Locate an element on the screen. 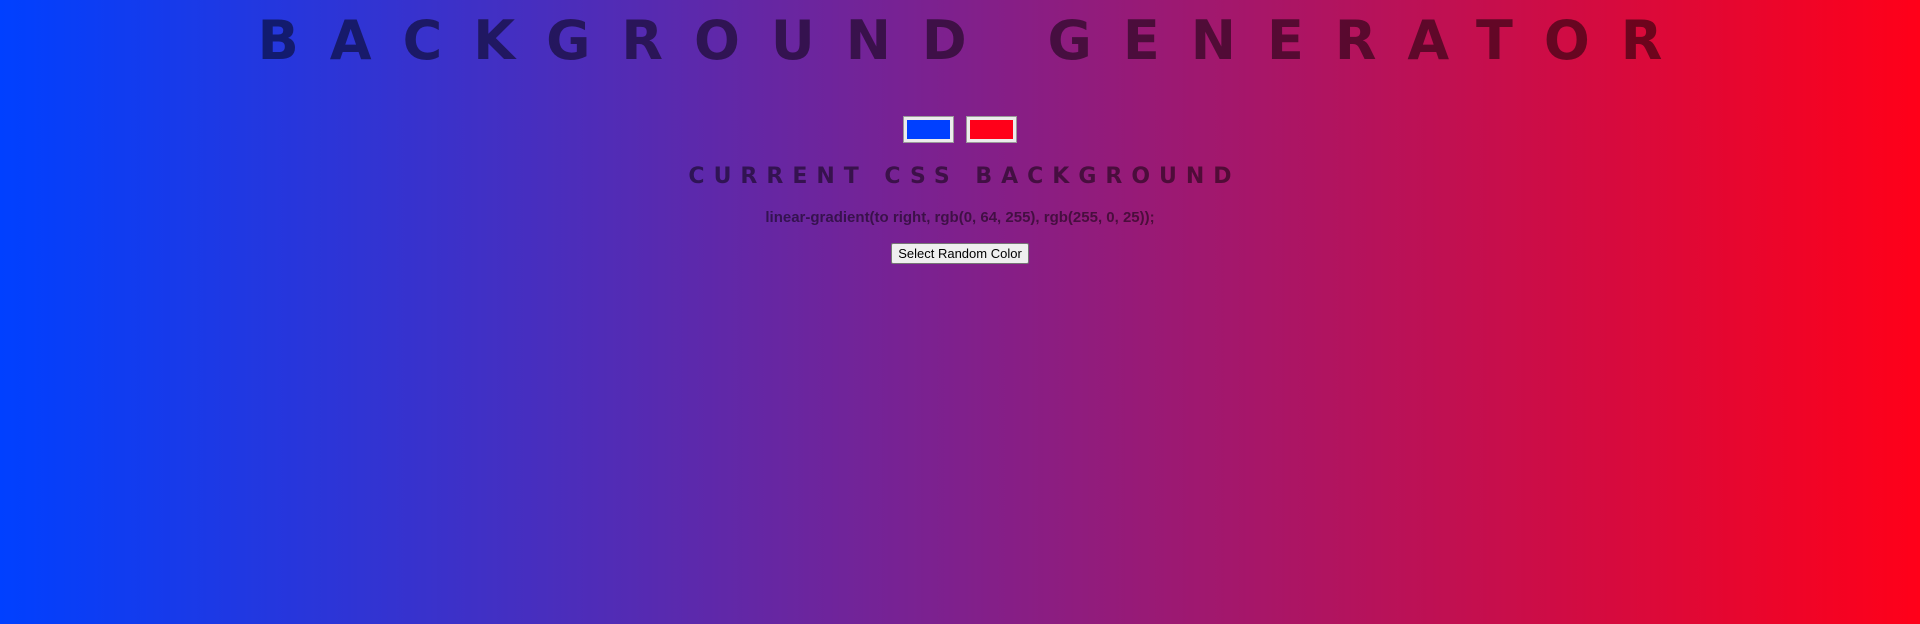 Image resolution: width=1920 pixels, height=624 pixels. select-random-color-button: Select Random Color is located at coordinates (960, 253).